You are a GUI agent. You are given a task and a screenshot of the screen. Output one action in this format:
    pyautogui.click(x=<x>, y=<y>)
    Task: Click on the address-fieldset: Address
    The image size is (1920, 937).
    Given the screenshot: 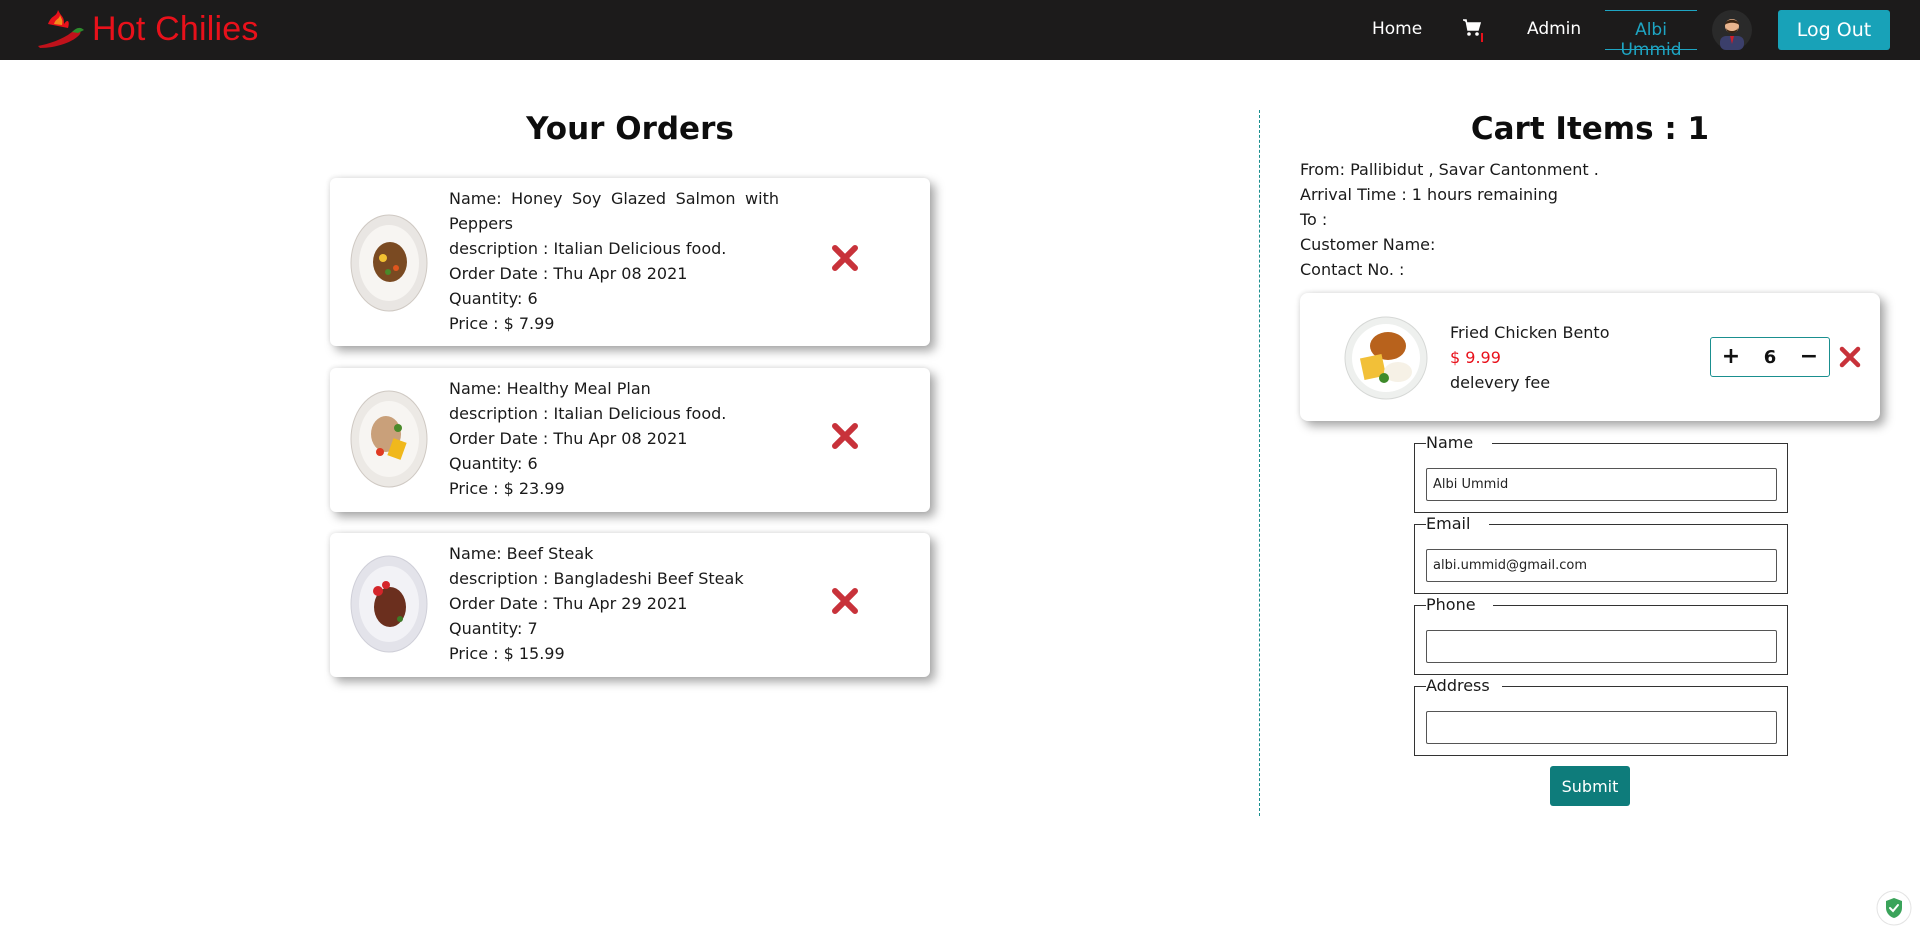 What is the action you would take?
    pyautogui.click(x=1601, y=716)
    